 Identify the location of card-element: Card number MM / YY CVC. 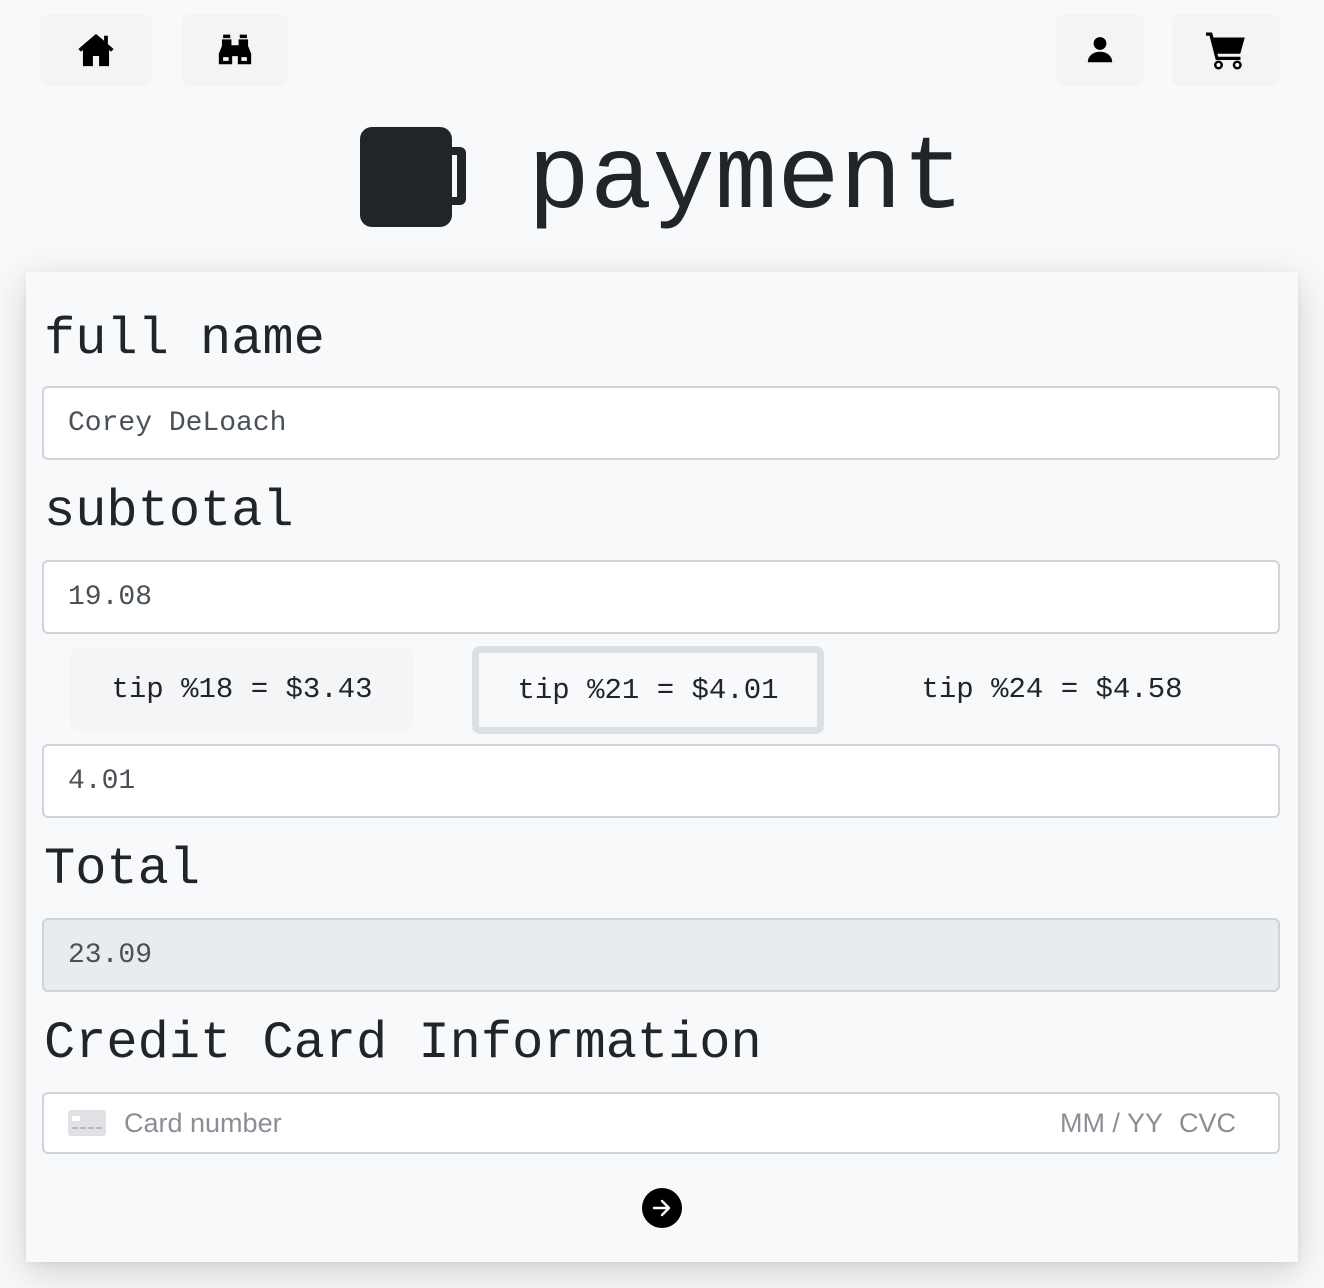
(661, 1123).